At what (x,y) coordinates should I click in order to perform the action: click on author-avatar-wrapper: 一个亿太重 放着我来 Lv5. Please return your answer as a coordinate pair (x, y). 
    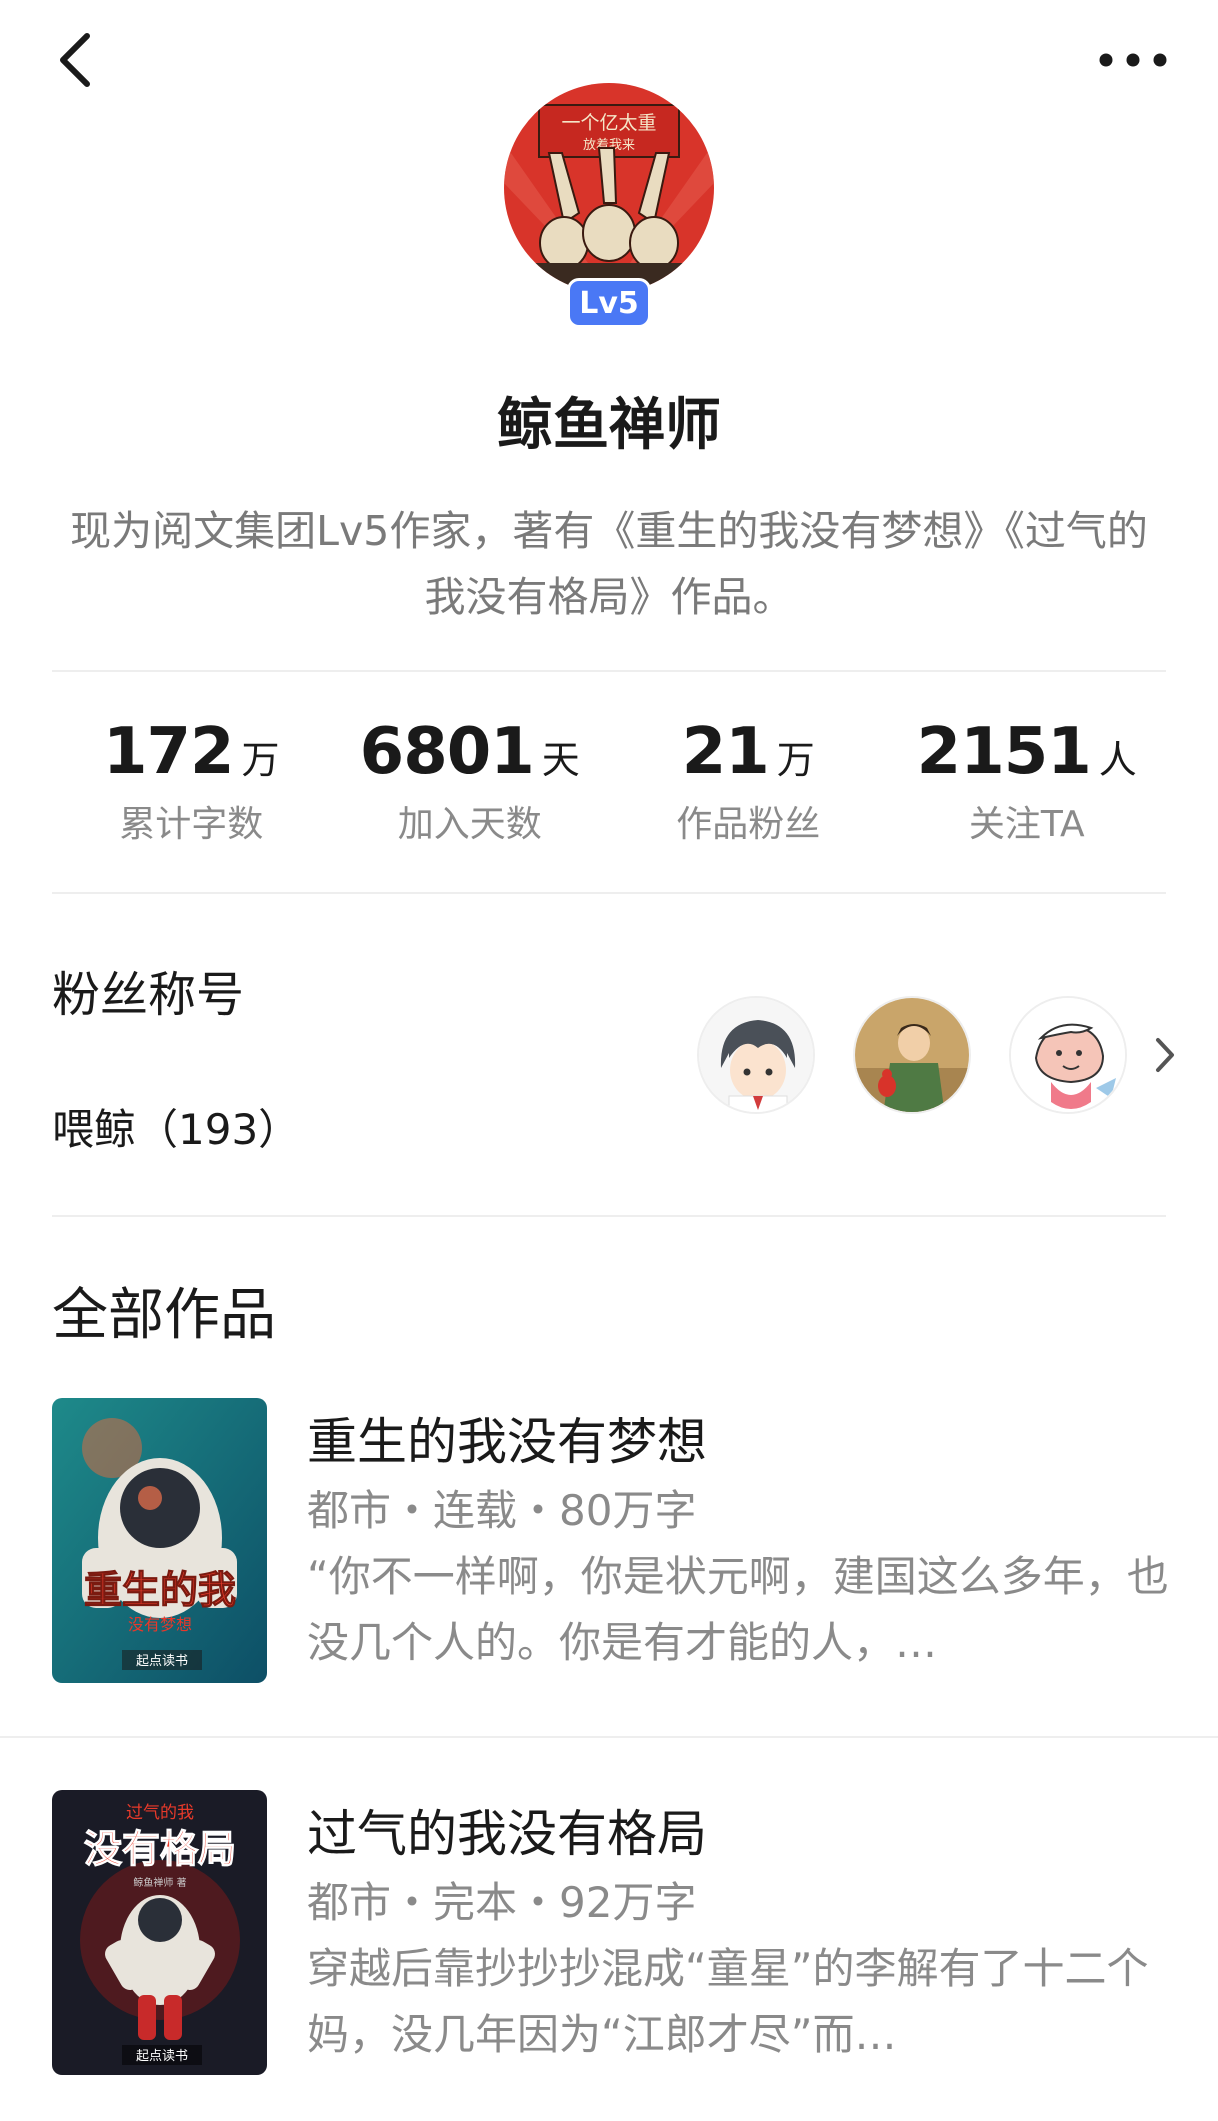
    Looking at the image, I should click on (609, 205).